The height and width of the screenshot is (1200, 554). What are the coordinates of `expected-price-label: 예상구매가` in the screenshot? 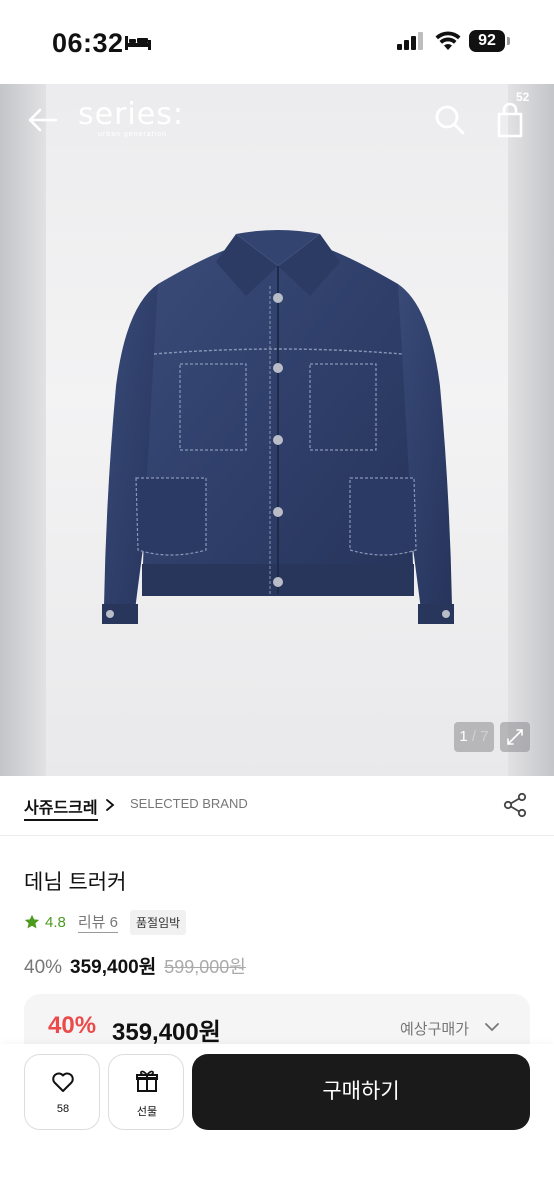 It's located at (435, 1029).